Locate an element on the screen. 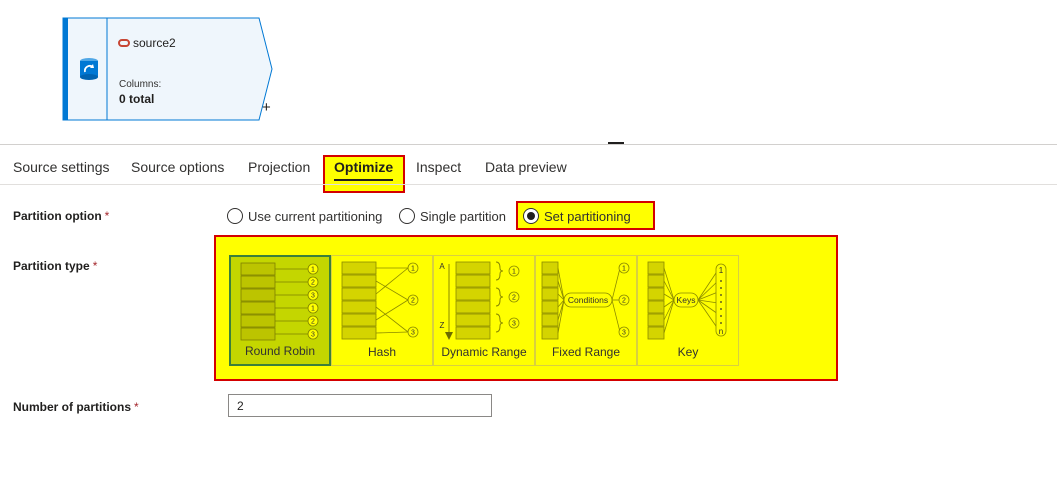 This screenshot has height=500, width=1057. partition-type-fixed-range: Conditions 1 2 3 Fixed Range is located at coordinates (586, 310).